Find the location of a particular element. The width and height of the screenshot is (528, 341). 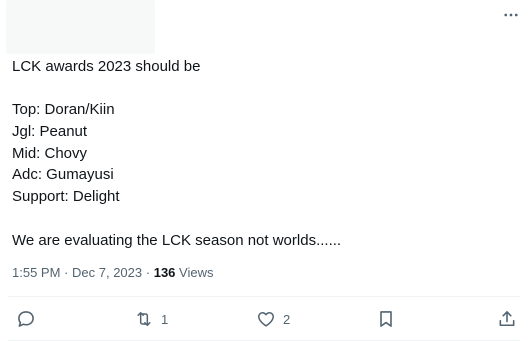

divider is located at coordinates (264, 296).